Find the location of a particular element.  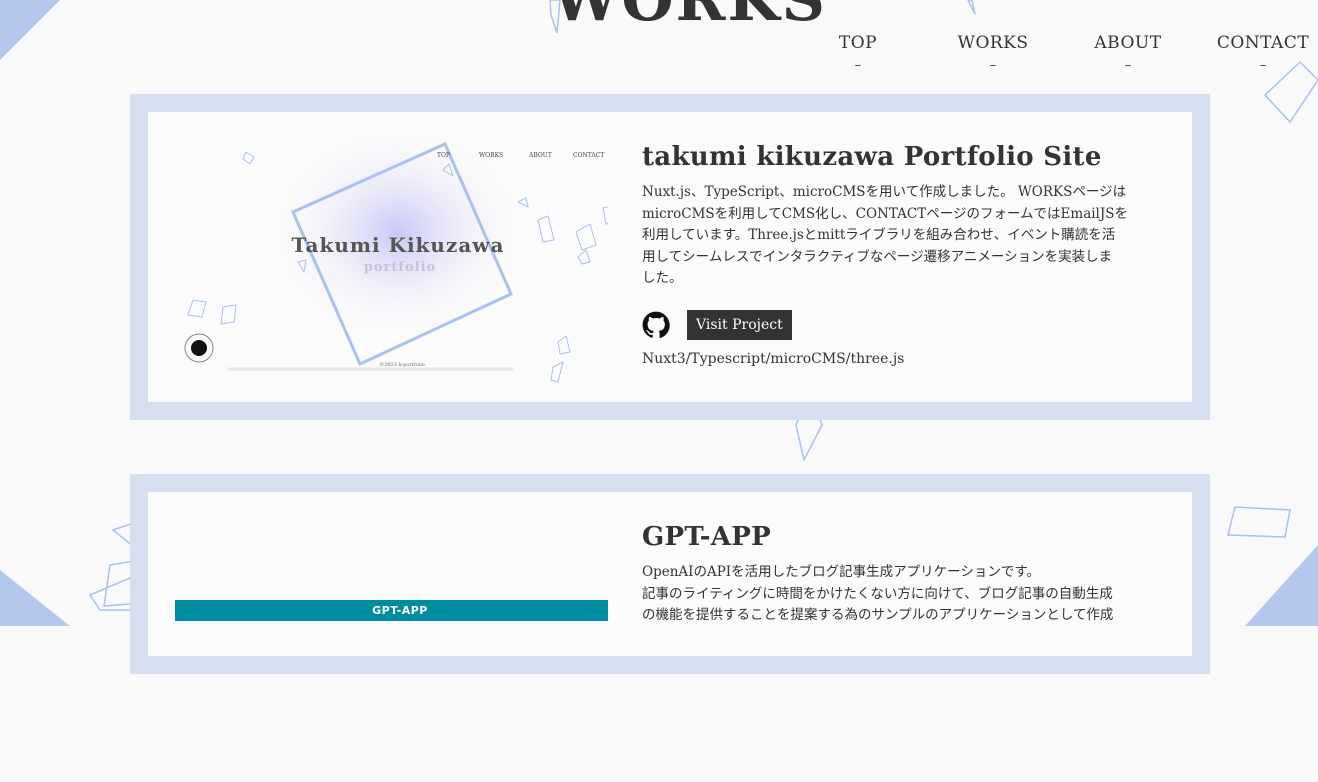

nav-item-top: TOP – is located at coordinates (858, 52).